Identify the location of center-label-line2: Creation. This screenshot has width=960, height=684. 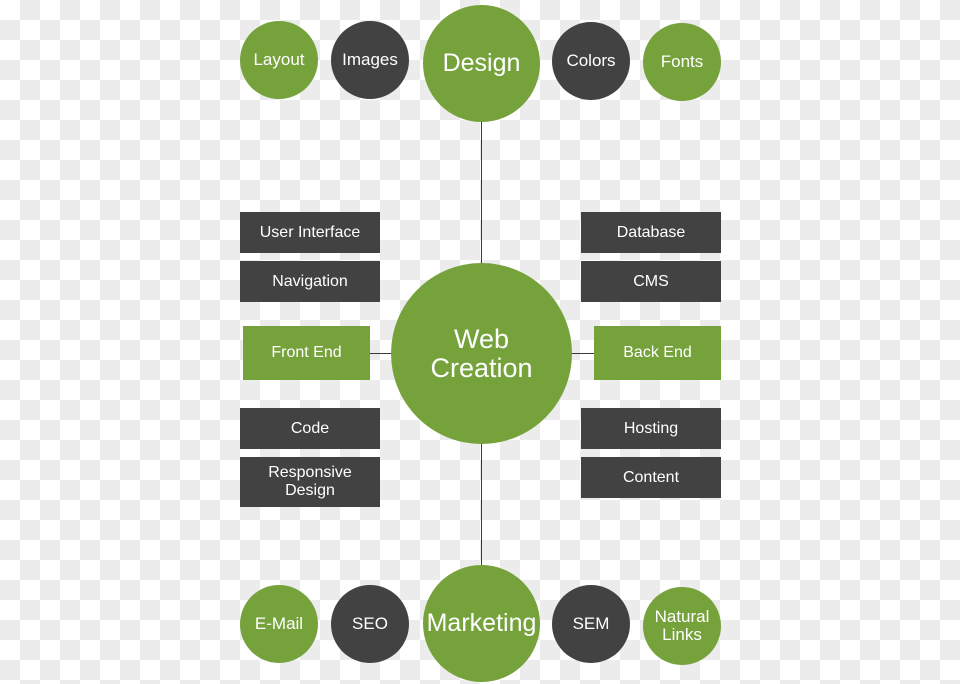
(481, 367).